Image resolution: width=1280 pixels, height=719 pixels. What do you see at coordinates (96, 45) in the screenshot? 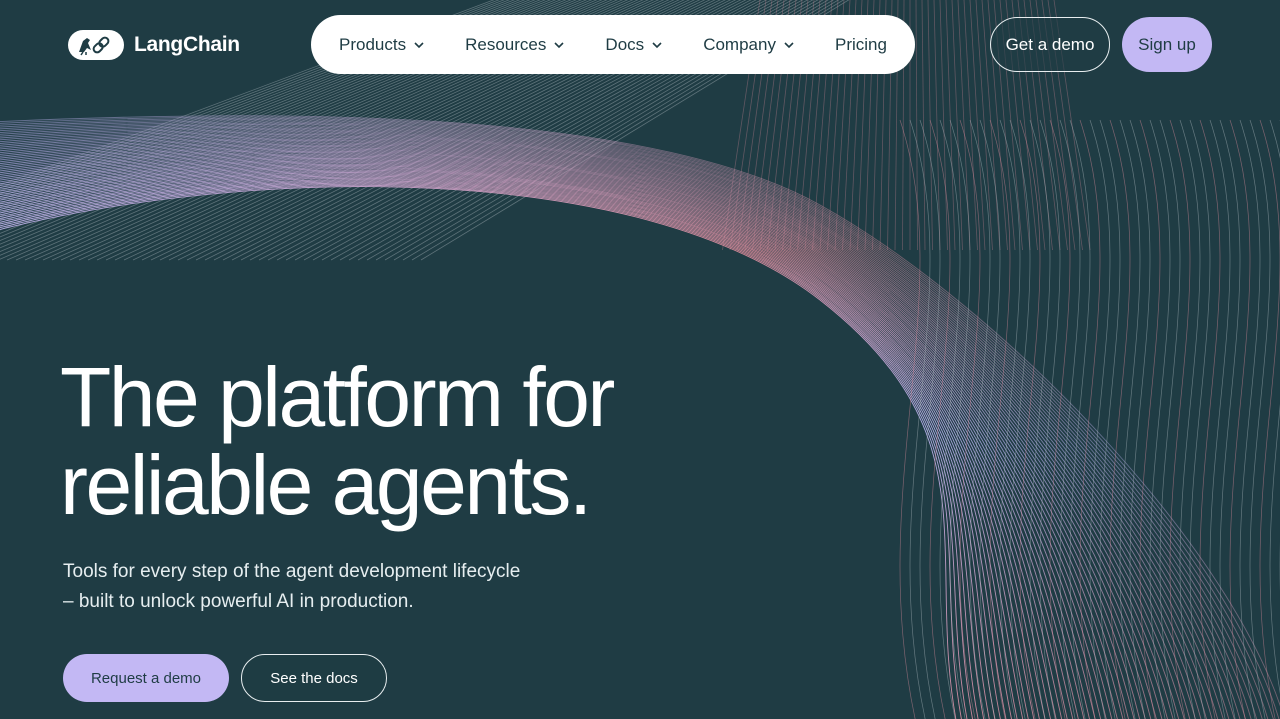
I see `parrot-chain-icon` at bounding box center [96, 45].